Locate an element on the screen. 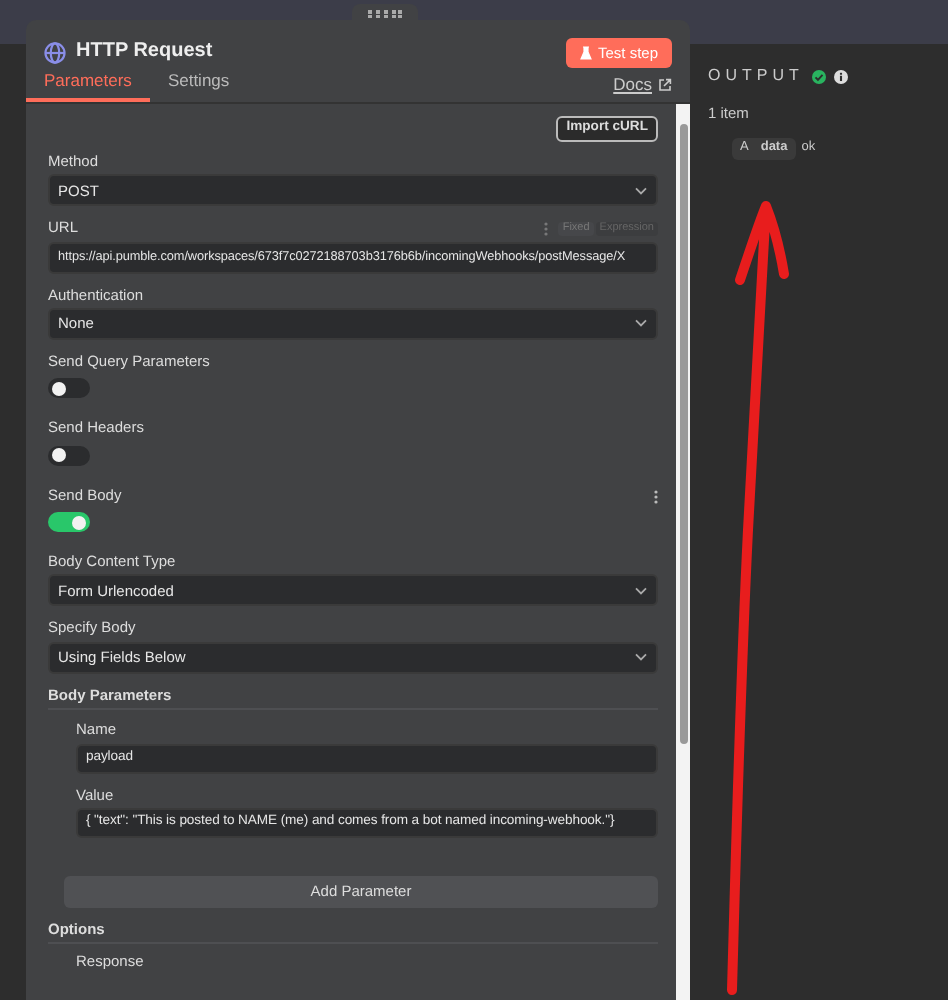 The width and height of the screenshot is (948, 1000). grip-icon is located at coordinates (385, 14).